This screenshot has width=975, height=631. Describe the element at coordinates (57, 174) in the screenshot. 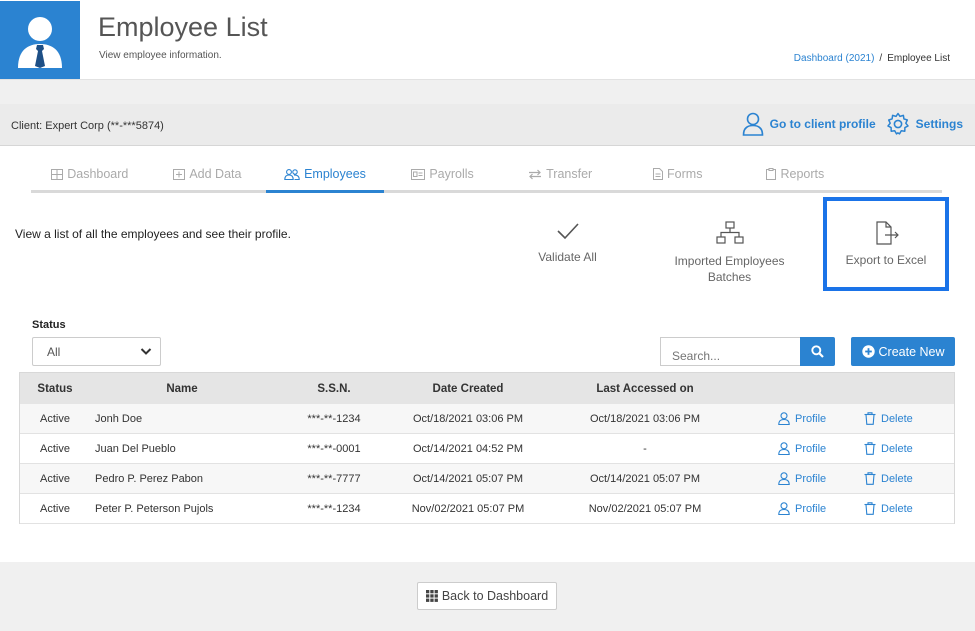

I see `table-icon` at that location.